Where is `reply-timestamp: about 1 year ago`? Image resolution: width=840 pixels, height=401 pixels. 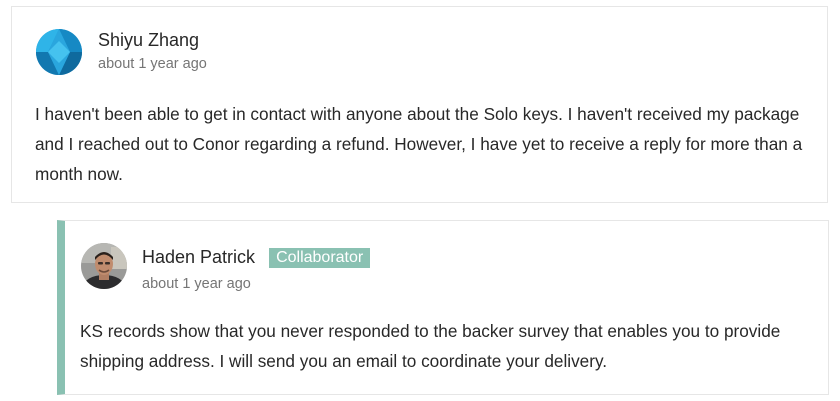 reply-timestamp: about 1 year ago is located at coordinates (196, 284).